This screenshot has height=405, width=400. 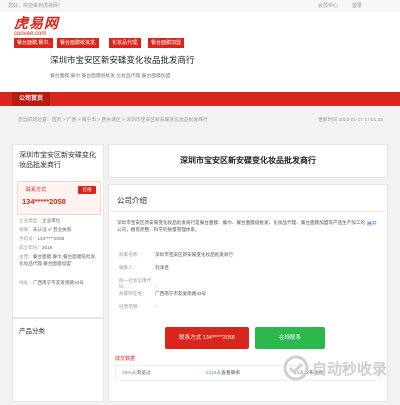 What do you see at coordinates (36, 190) in the screenshot?
I see `phone-label: 联系方式` at bounding box center [36, 190].